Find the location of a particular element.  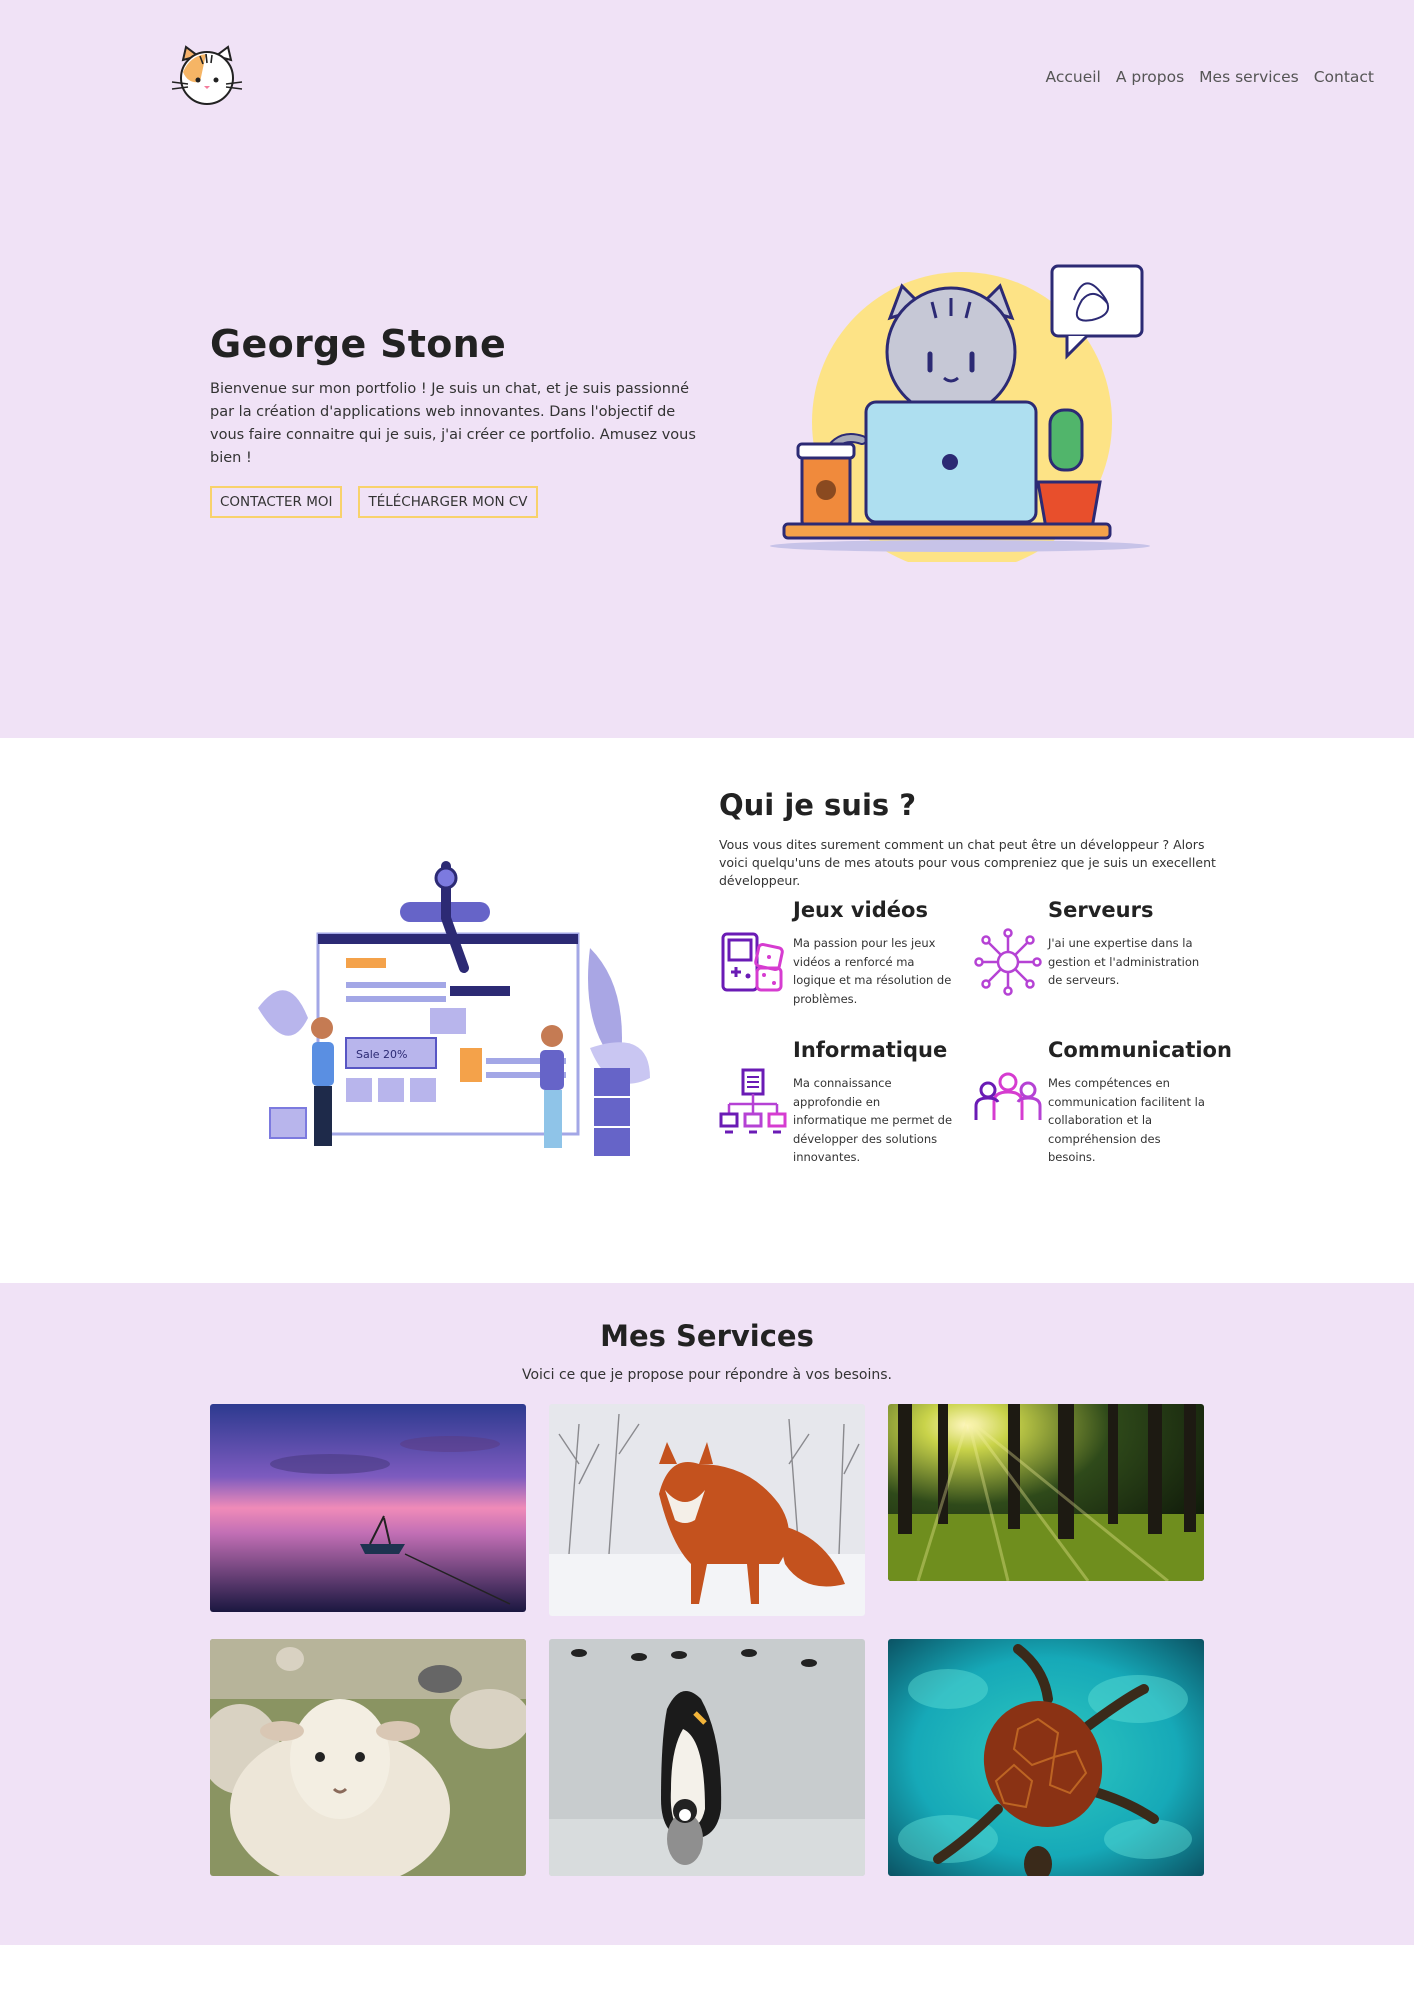

skill-title: Jeux vidéos is located at coordinates (860, 910).